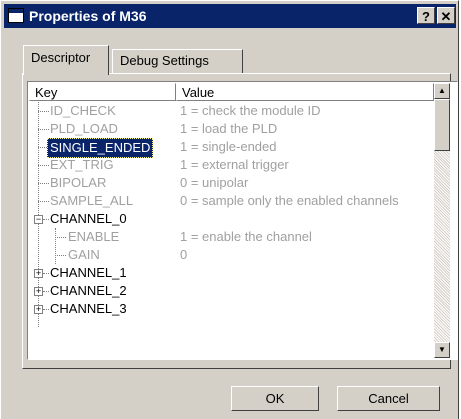 This screenshot has width=461, height=419. I want to click on column-header-value: Value, so click(305, 92).